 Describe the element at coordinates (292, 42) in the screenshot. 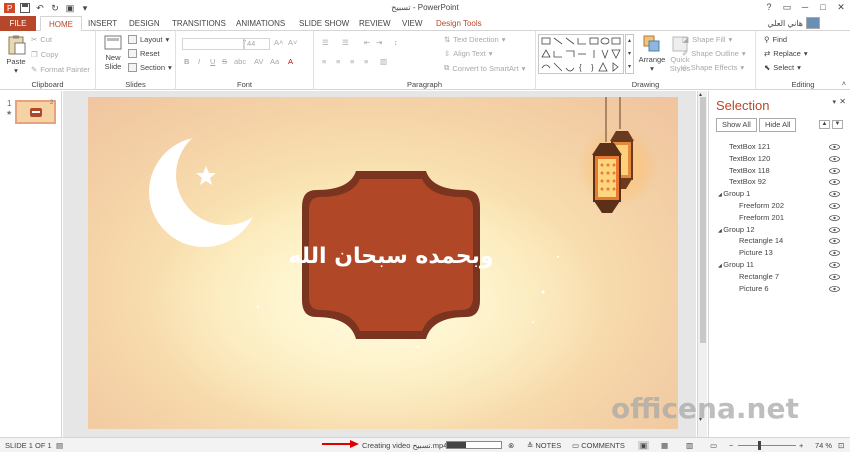

I see `font-shrink-button: A˅` at that location.